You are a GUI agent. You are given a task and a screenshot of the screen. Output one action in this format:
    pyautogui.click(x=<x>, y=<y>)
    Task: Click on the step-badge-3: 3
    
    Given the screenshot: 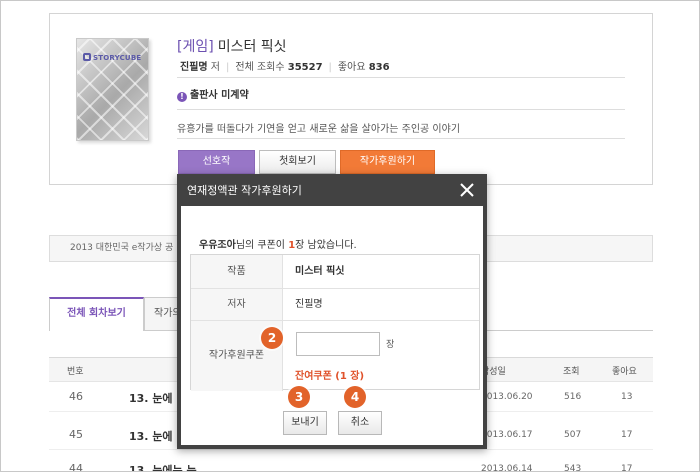 What is the action you would take?
    pyautogui.click(x=299, y=397)
    